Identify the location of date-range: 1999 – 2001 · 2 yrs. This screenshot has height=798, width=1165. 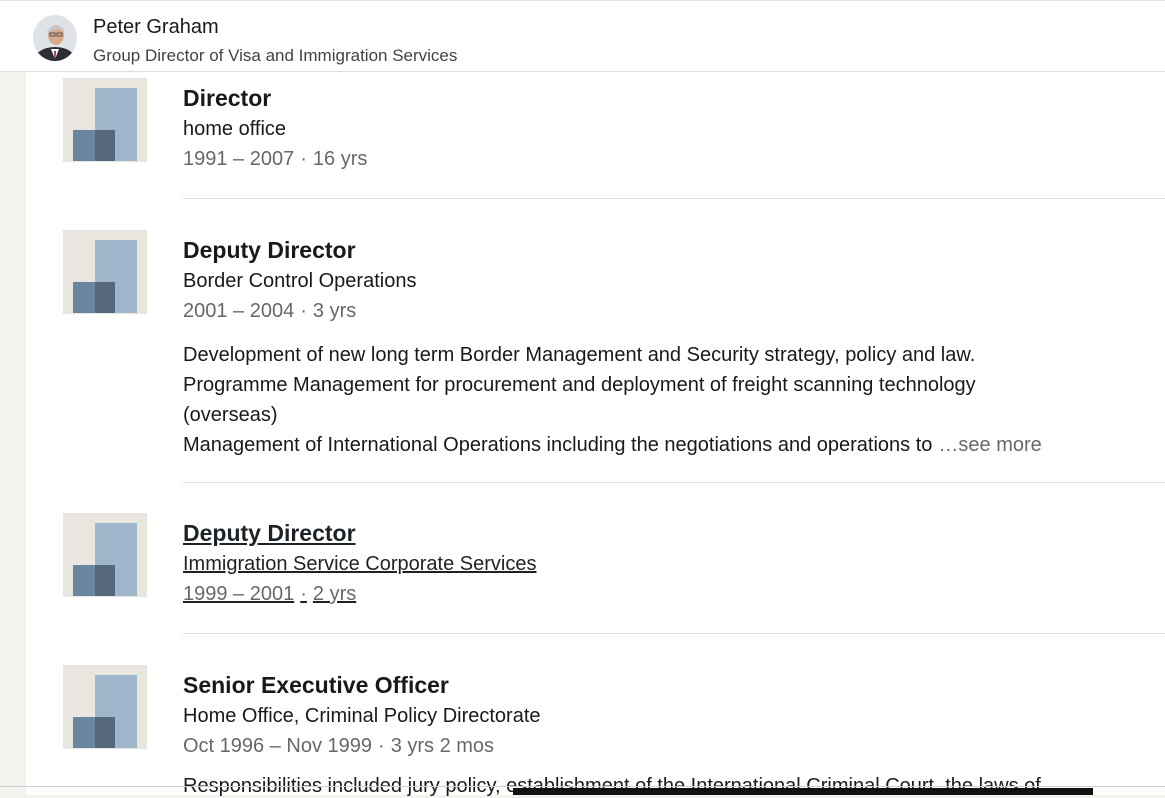
(269, 594).